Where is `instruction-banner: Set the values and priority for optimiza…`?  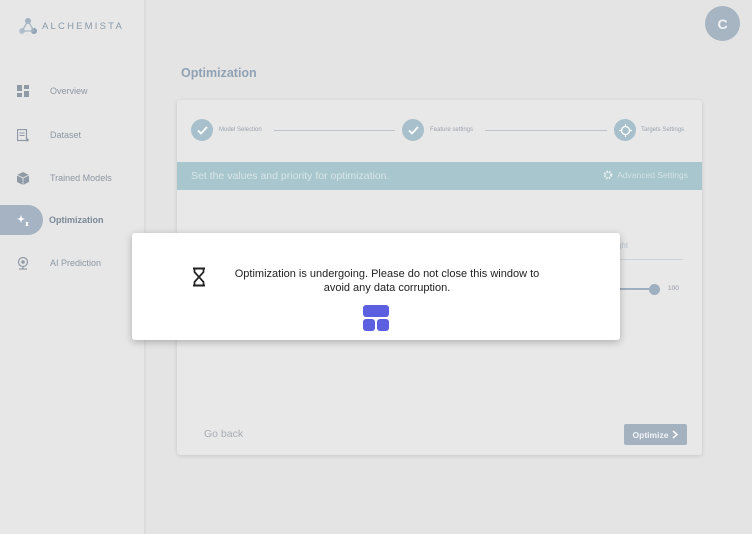 instruction-banner: Set the values and priority for optimiza… is located at coordinates (439, 176).